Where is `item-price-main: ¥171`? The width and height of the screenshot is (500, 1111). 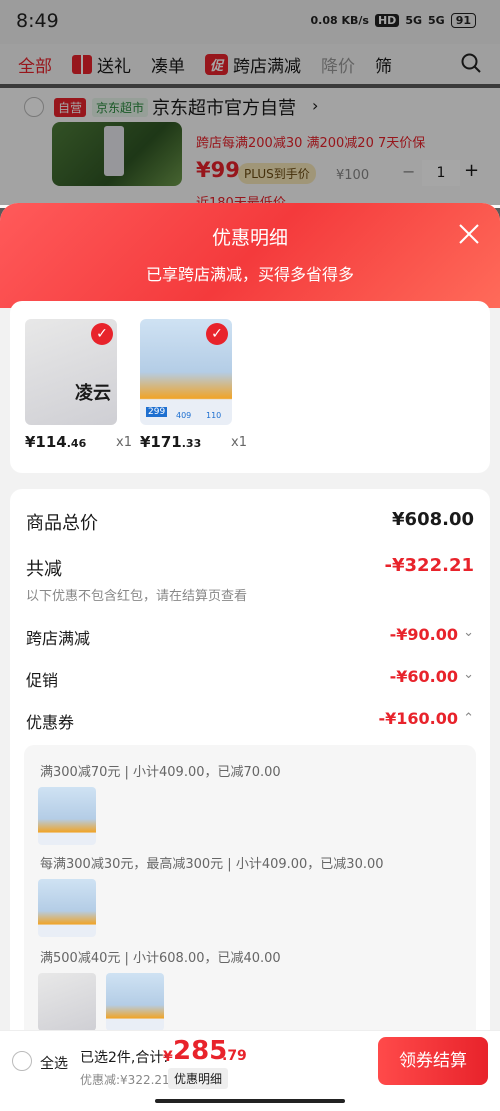 item-price-main: ¥171 is located at coordinates (161, 442).